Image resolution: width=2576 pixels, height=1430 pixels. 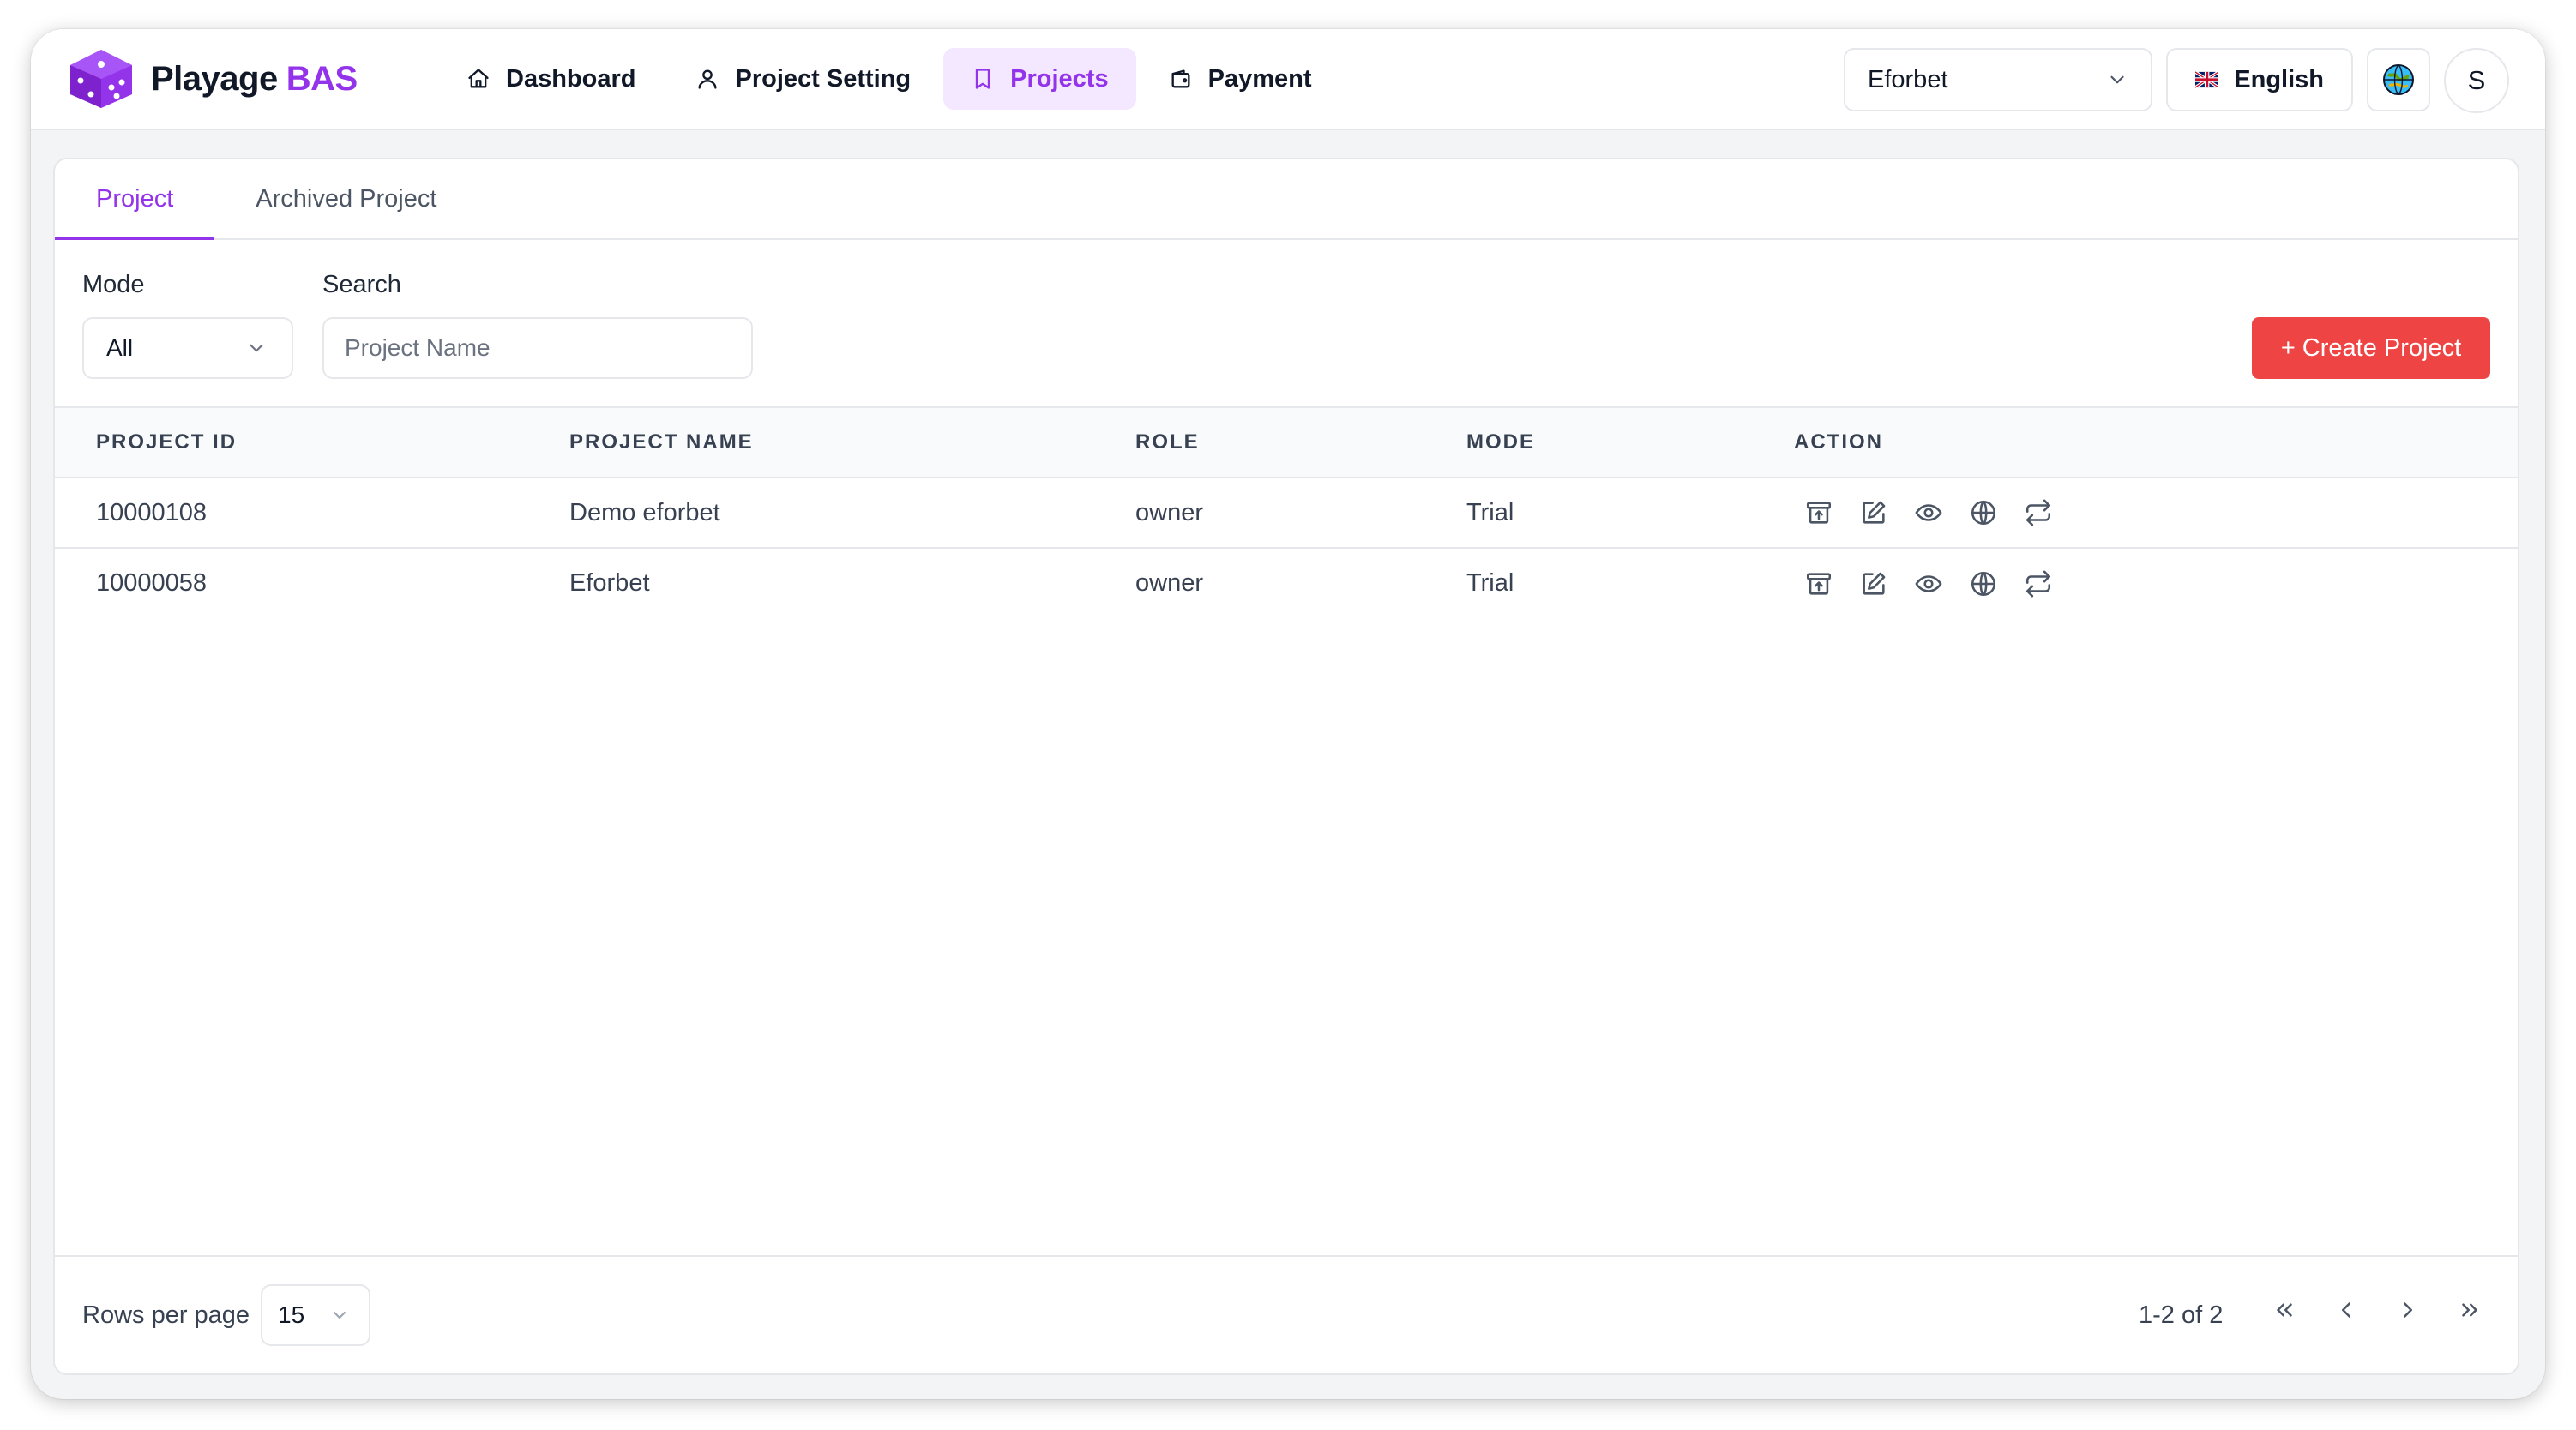 I want to click on chevron-right-icon, so click(x=2408, y=1310).